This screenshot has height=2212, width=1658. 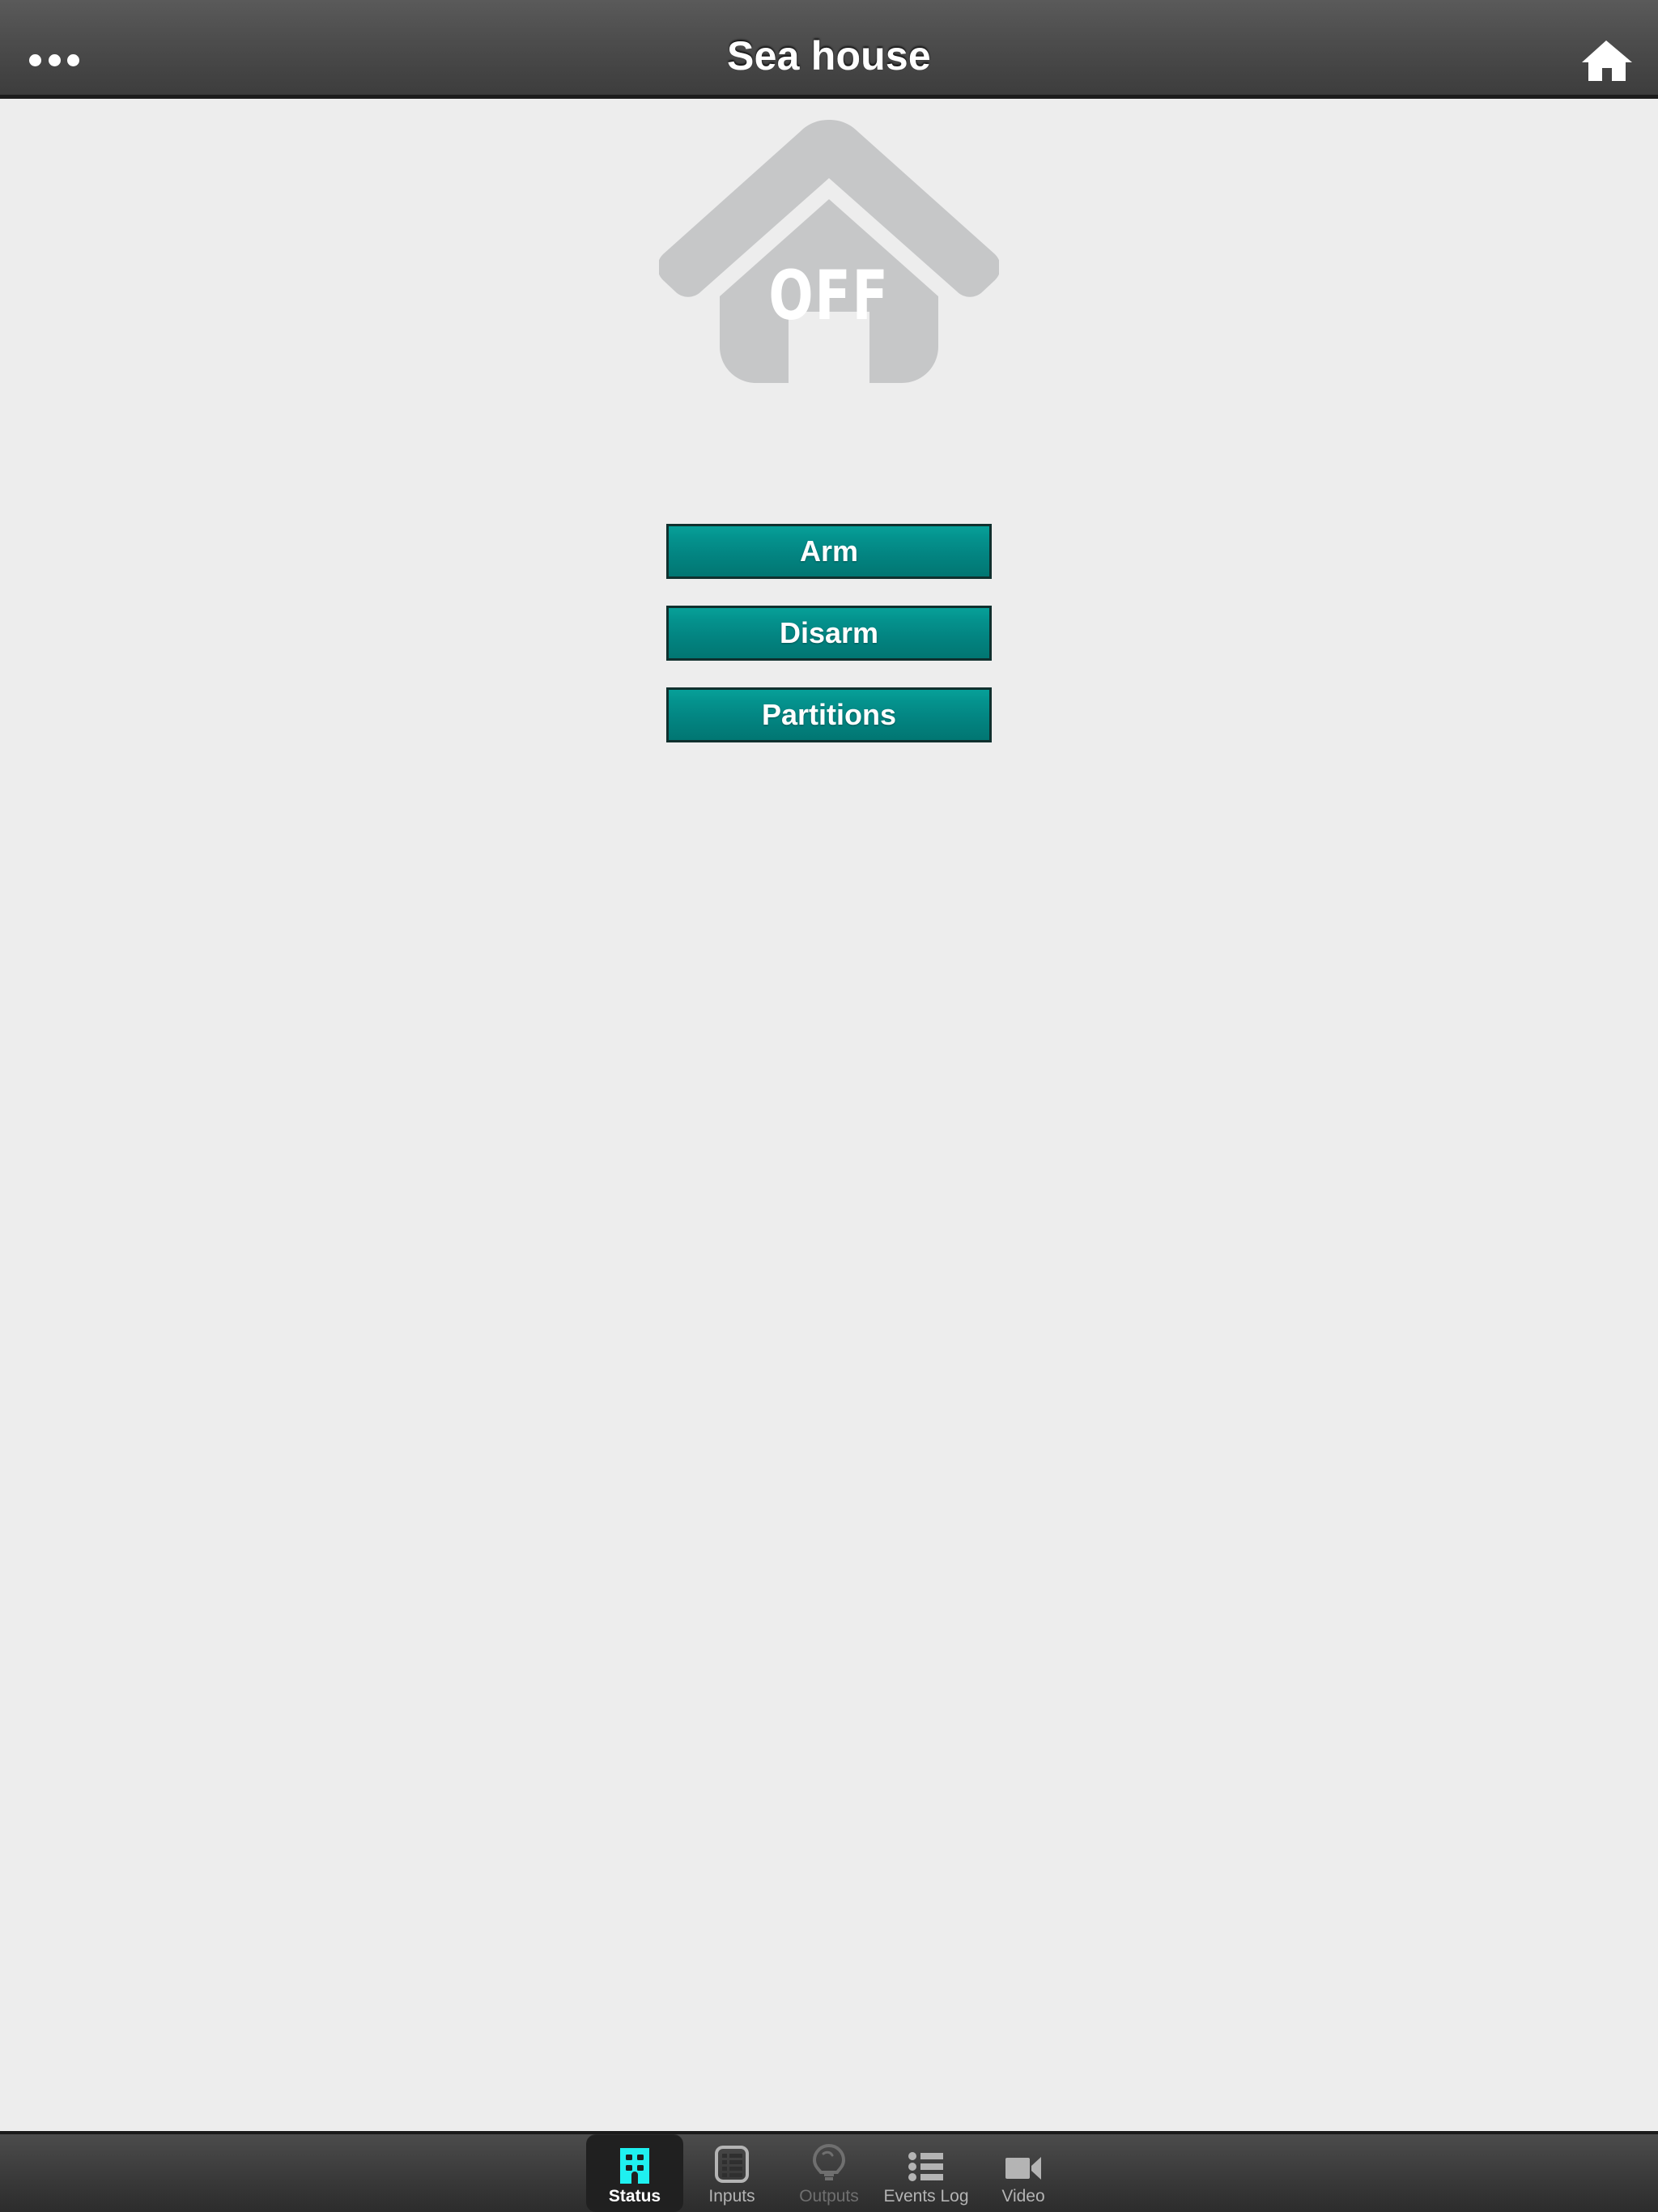 I want to click on tab-events-log: Events Log, so click(x=926, y=2173).